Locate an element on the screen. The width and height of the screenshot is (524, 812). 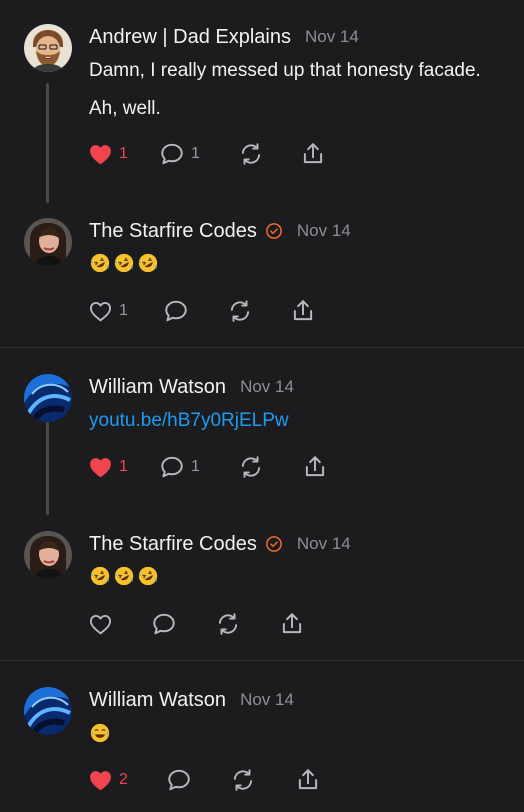
author-name: Andrew | Dad Explains is located at coordinates (190, 37).